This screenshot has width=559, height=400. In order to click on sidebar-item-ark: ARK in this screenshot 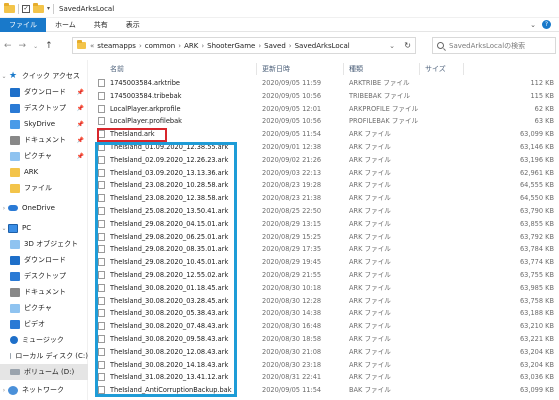, I will do `click(44, 172)`.